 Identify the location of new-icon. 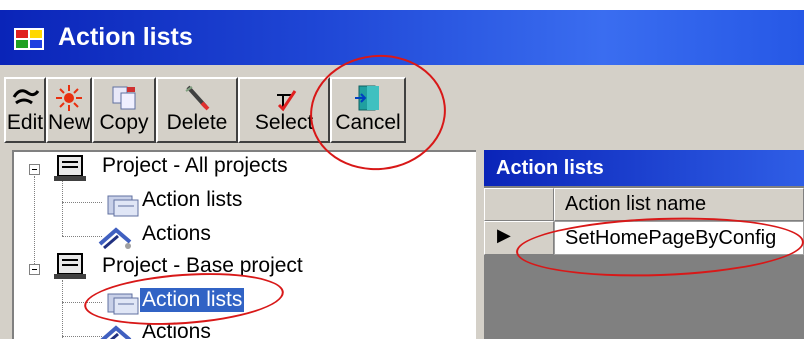
(69, 98).